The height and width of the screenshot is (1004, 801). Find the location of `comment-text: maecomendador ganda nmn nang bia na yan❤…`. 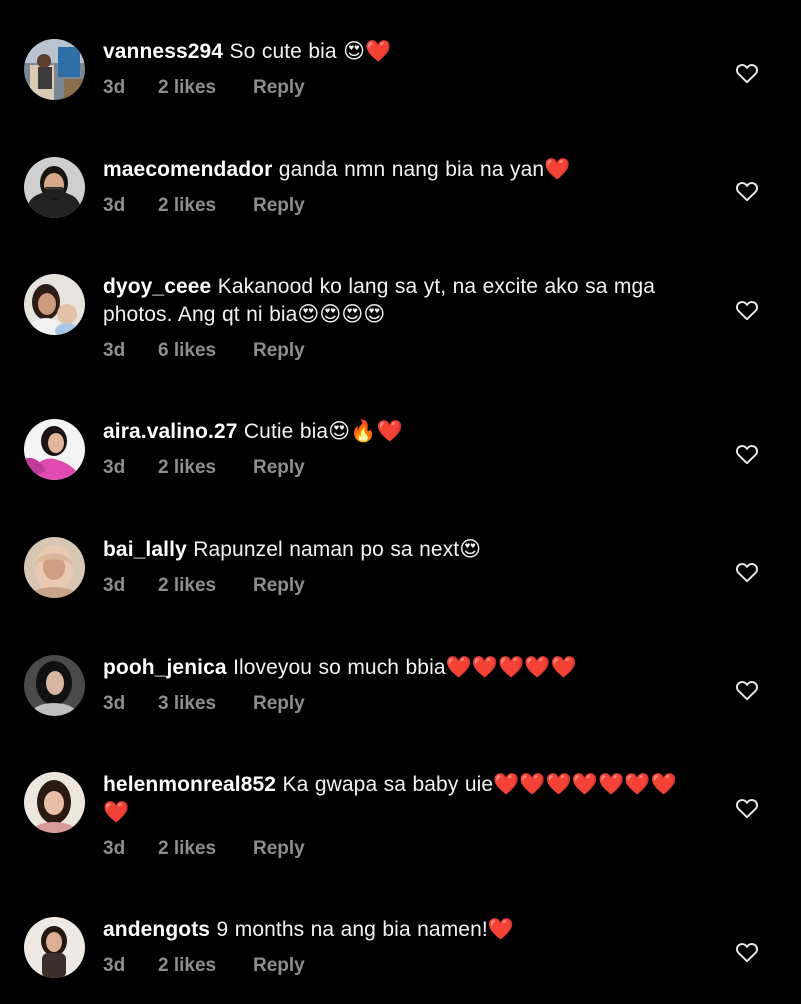

comment-text: maecomendador ganda nmn nang bia na yan❤… is located at coordinates (398, 170).